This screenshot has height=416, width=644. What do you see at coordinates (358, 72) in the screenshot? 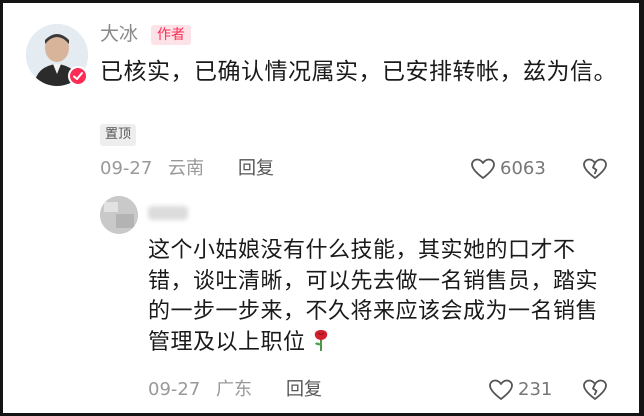
I see `comment-text: 已核实，已确认情况属实，已安排转帐，兹为信。` at bounding box center [358, 72].